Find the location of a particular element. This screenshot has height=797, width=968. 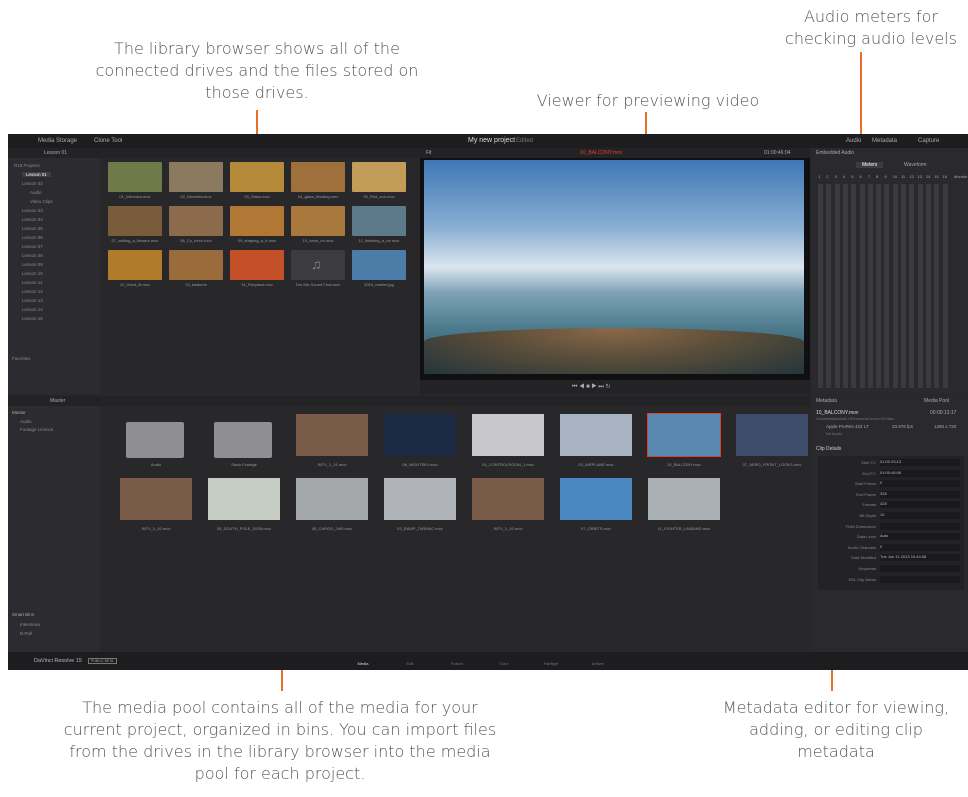

metadata-field-value: 10 is located at coordinates (920, 515).